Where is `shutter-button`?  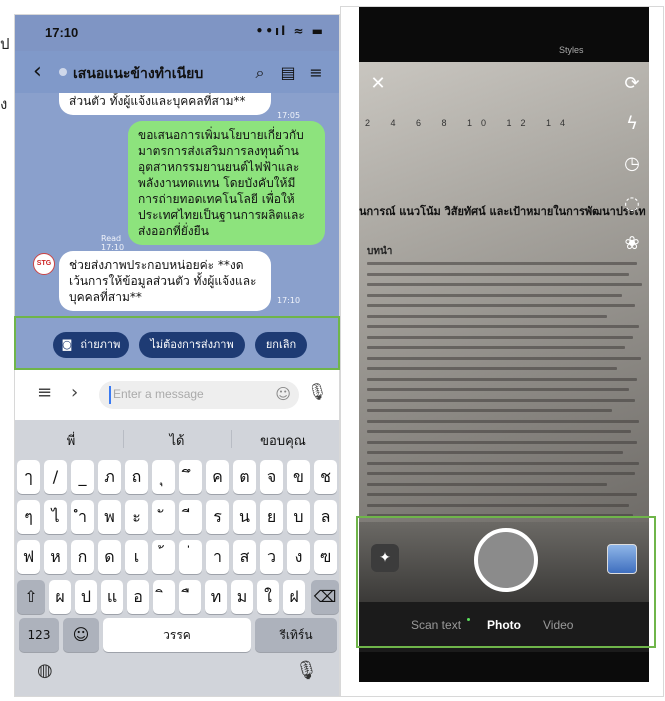 shutter-button is located at coordinates (506, 560).